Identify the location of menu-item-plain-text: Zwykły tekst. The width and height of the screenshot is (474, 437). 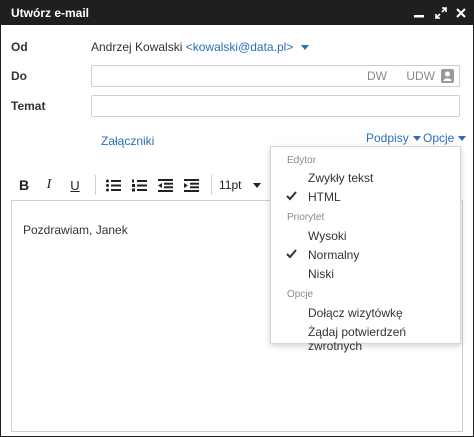
(365, 178).